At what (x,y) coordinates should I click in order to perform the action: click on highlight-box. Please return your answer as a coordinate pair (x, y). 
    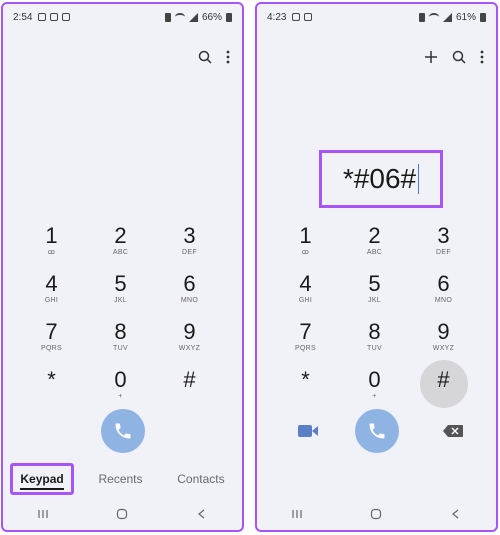
    Looking at the image, I should click on (42, 479).